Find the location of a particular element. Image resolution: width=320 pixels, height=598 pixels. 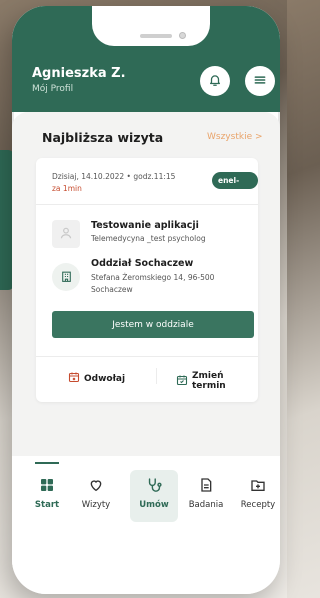

doctor-specialty: Telemedycyna _test psycholog is located at coordinates (148, 238).